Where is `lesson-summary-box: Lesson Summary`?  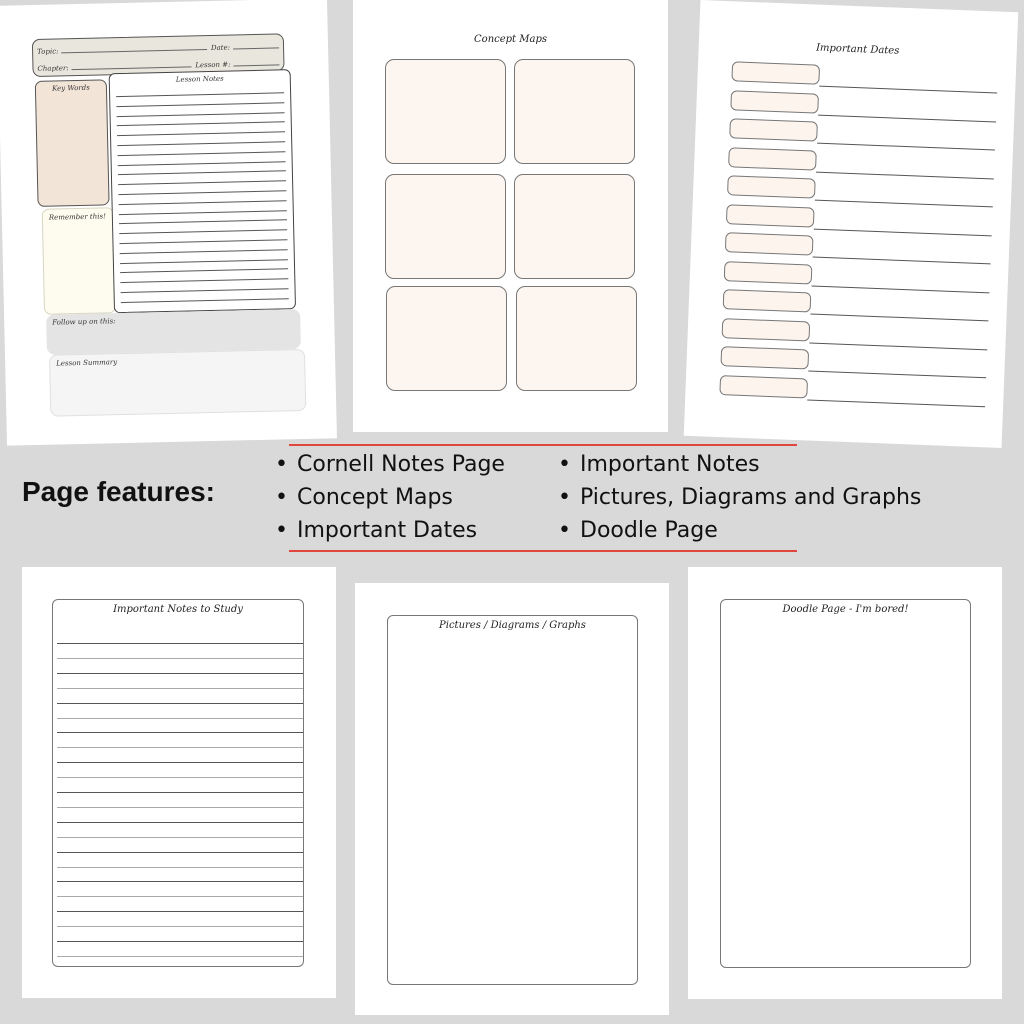
lesson-summary-box: Lesson Summary is located at coordinates (177, 382).